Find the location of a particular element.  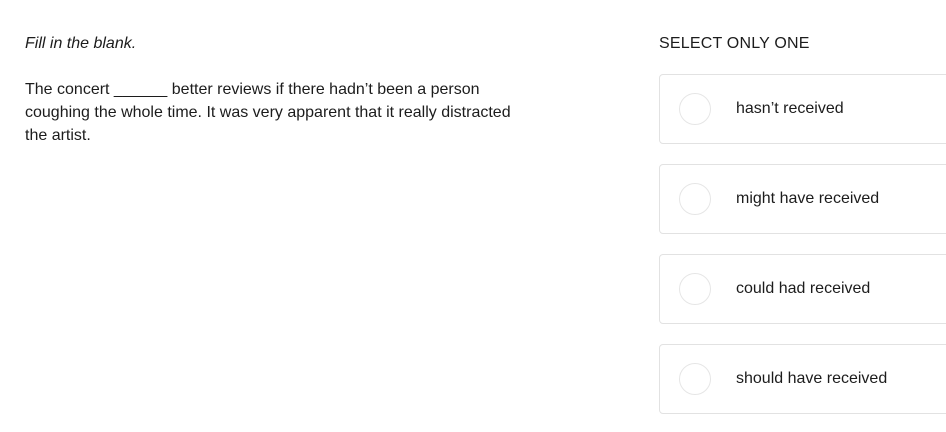

answer-option-label: should have received is located at coordinates (812, 378).